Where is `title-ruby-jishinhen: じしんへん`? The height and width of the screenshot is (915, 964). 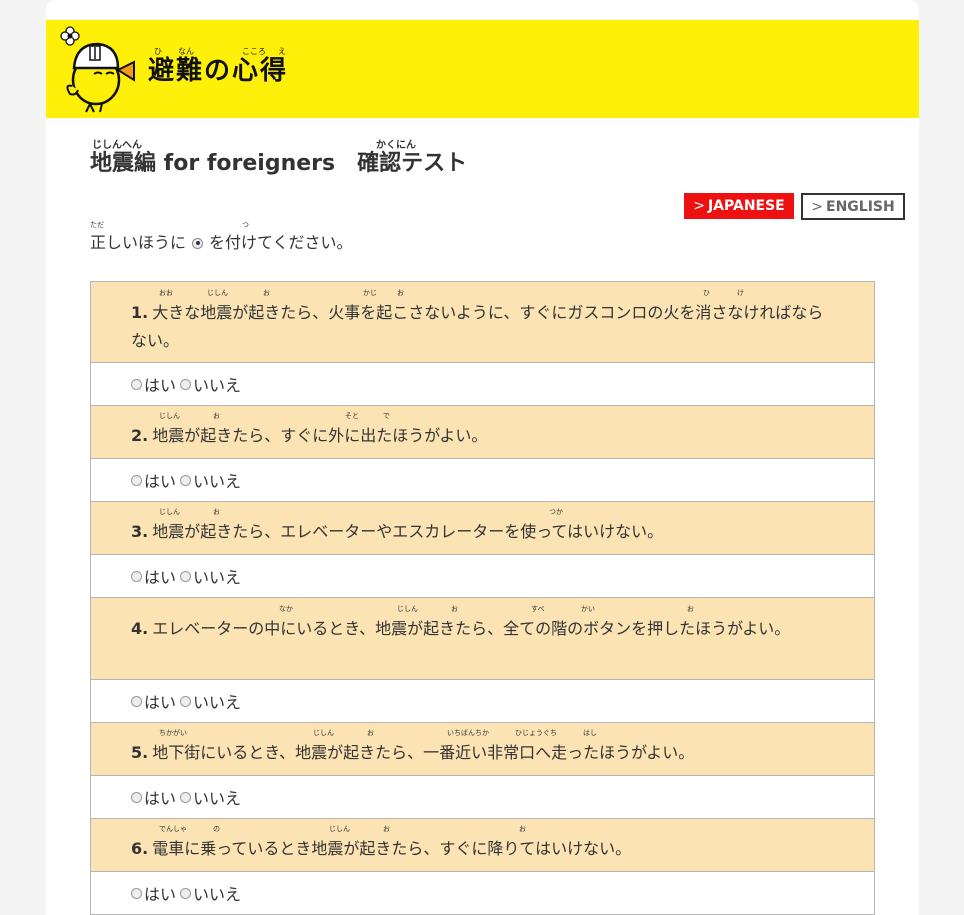 title-ruby-jishinhen: じしんへん is located at coordinates (117, 145).